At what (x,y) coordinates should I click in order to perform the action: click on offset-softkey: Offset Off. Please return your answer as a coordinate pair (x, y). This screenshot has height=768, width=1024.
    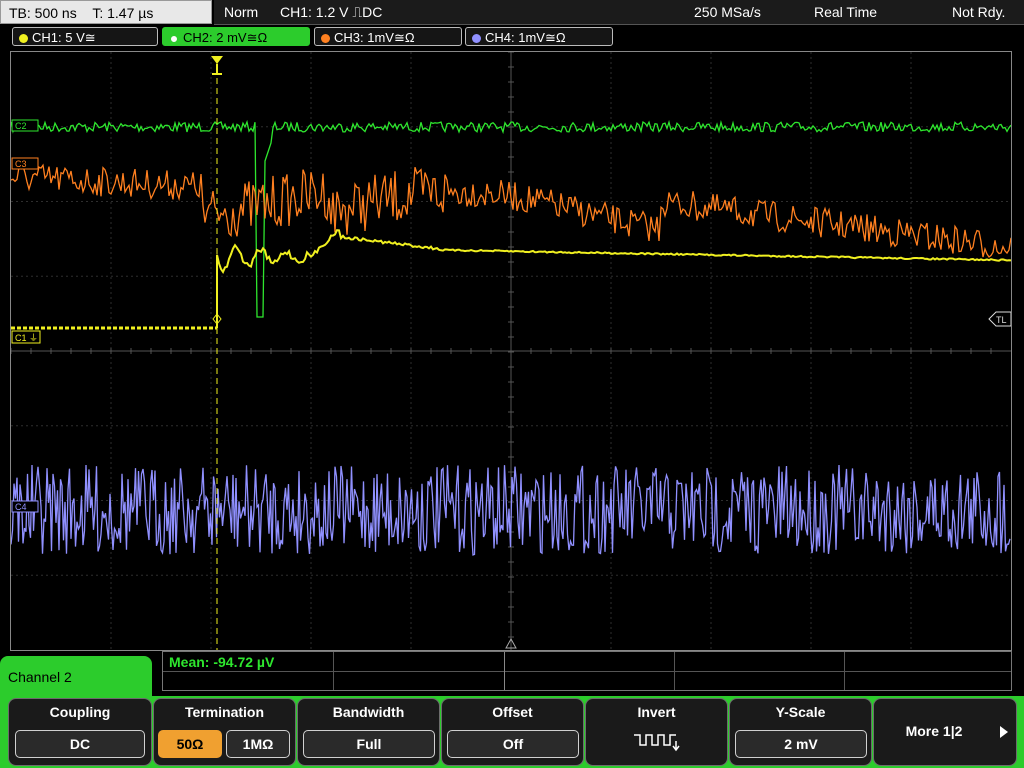
    Looking at the image, I should click on (512, 732).